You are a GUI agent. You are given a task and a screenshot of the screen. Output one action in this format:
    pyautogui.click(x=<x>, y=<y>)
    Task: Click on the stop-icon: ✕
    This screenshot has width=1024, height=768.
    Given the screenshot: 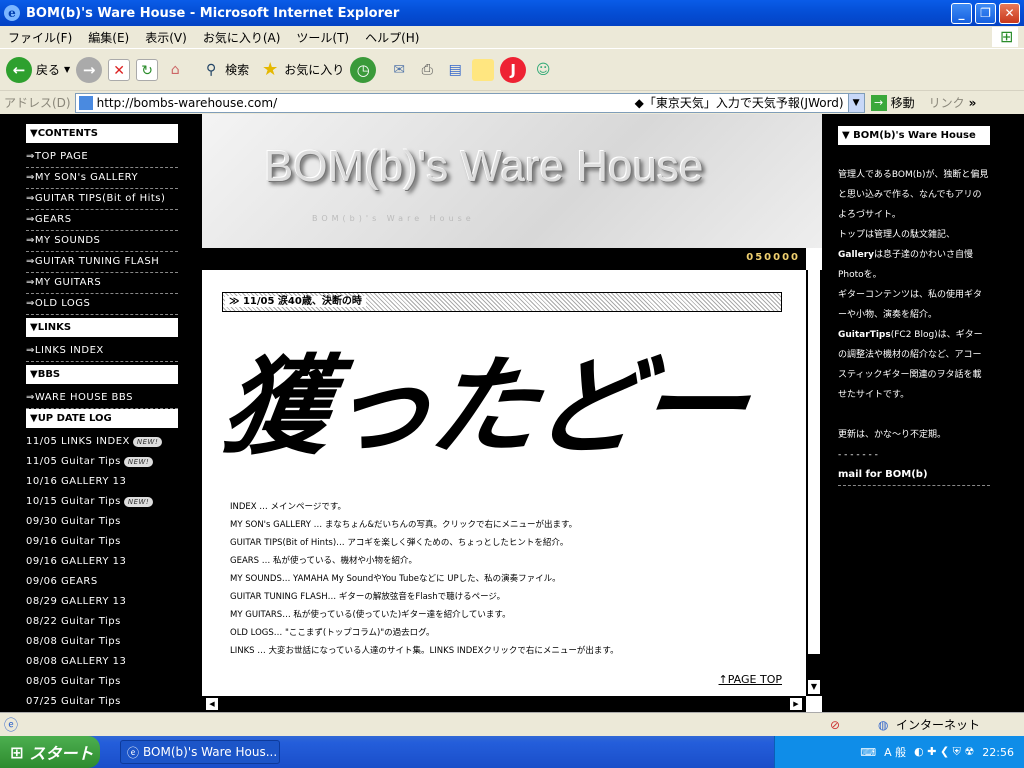 What is the action you would take?
    pyautogui.click(x=119, y=69)
    